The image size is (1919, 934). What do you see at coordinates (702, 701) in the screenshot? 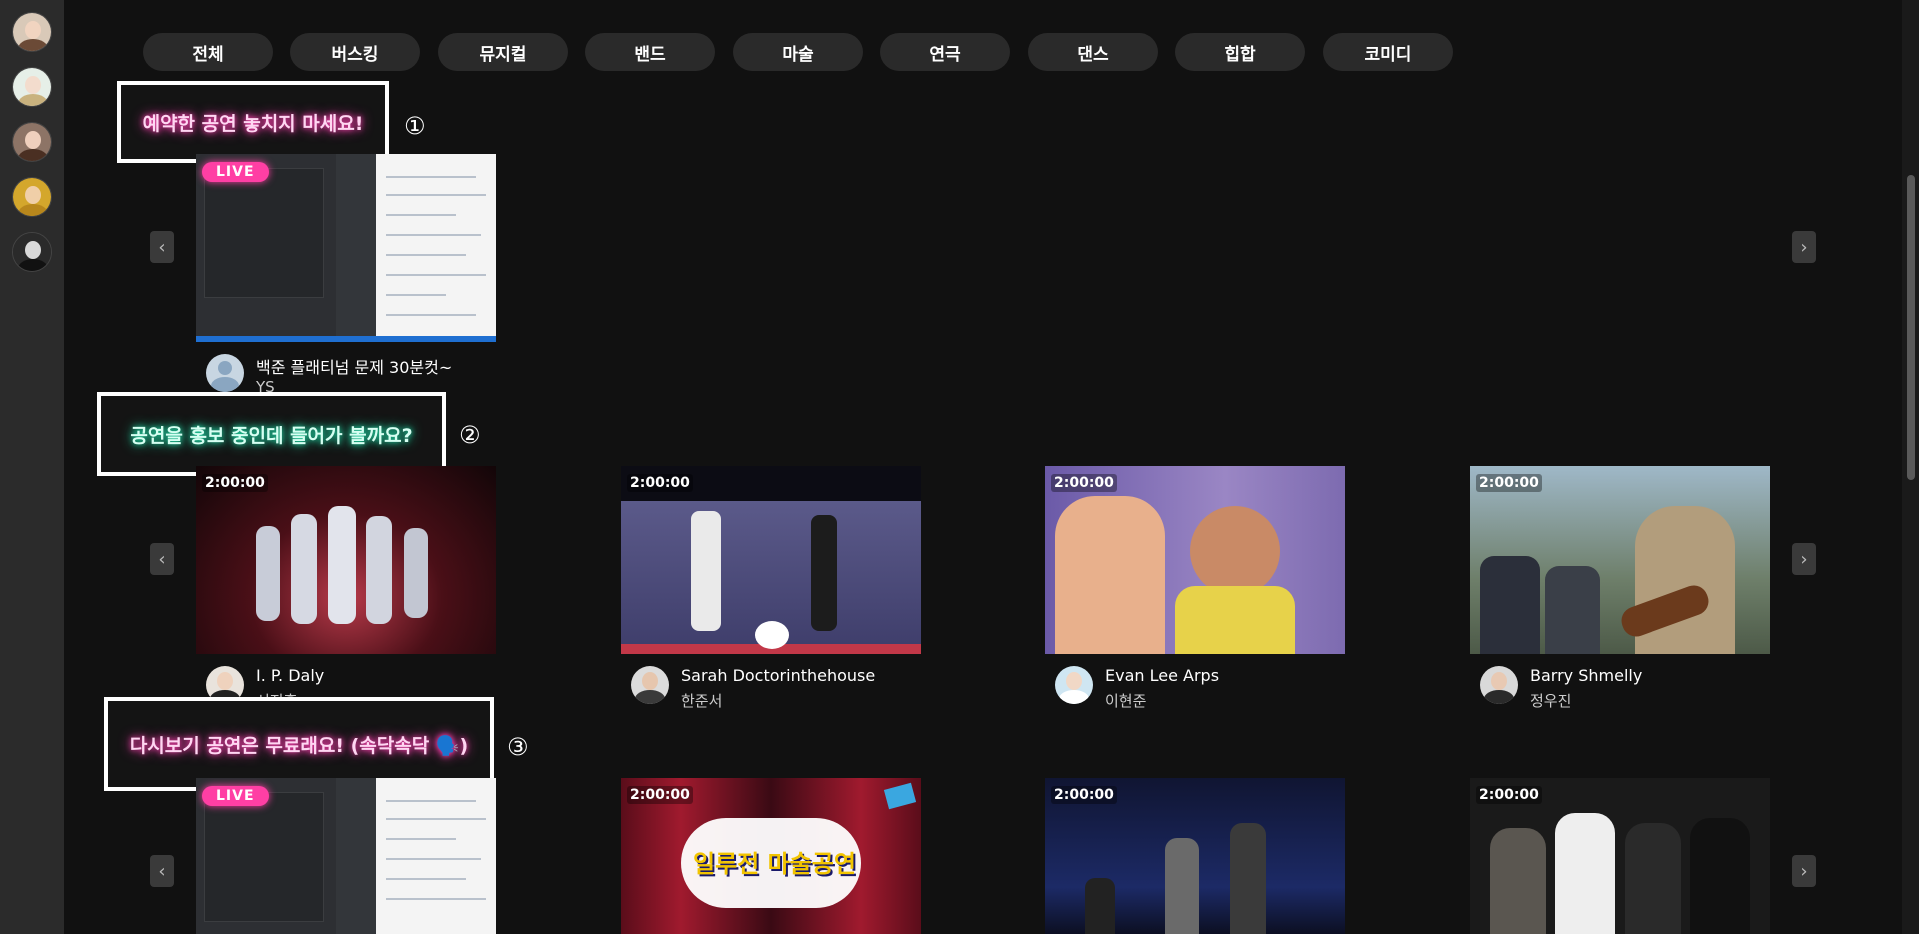
I see `card-performer: 한준서` at bounding box center [702, 701].